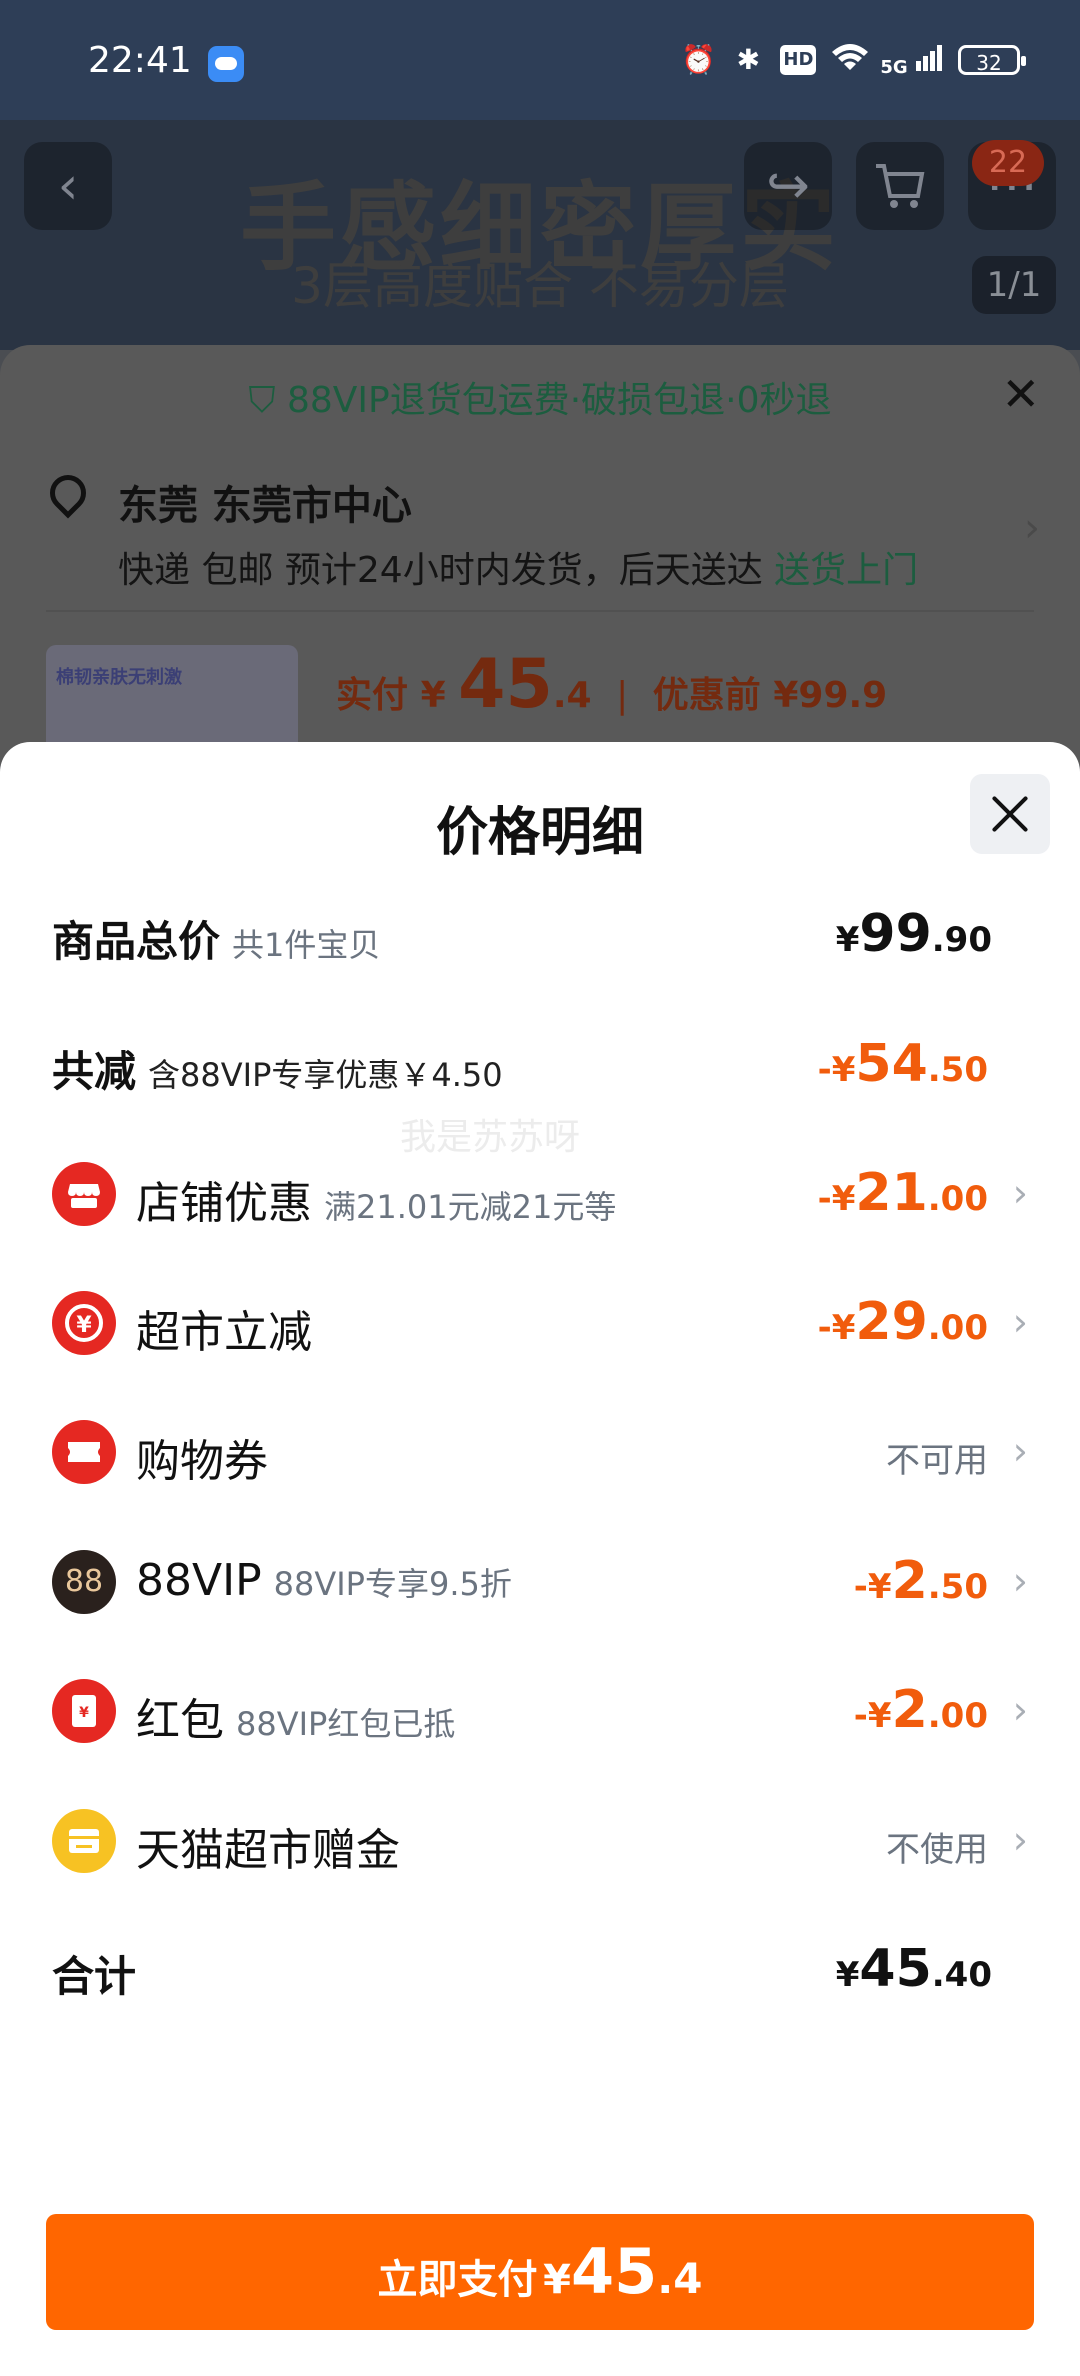  What do you see at coordinates (748, 59) in the screenshot?
I see `bluetooth-icon: ✱` at bounding box center [748, 59].